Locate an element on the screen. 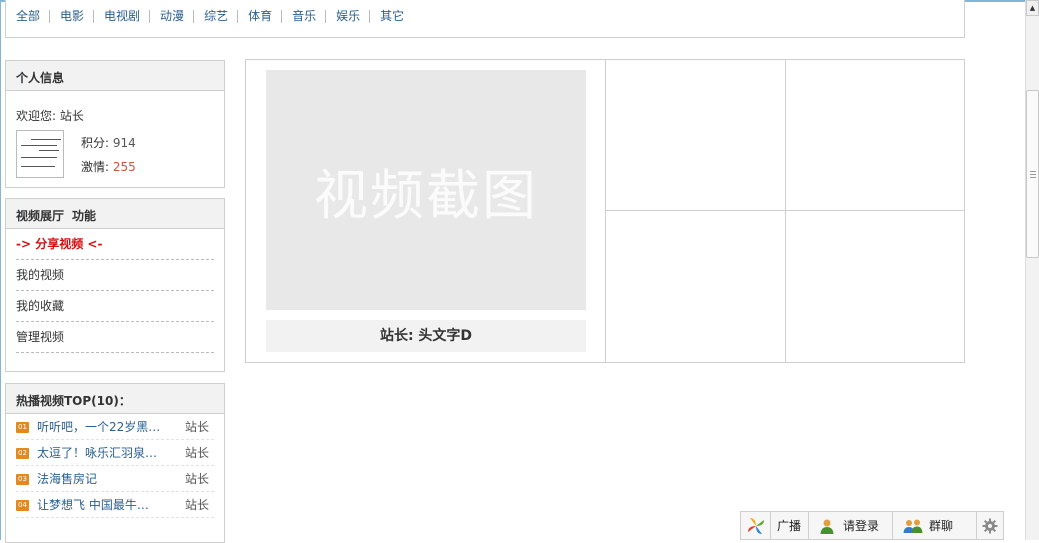 This screenshot has width=1039, height=543. settings-button is located at coordinates (990, 525).